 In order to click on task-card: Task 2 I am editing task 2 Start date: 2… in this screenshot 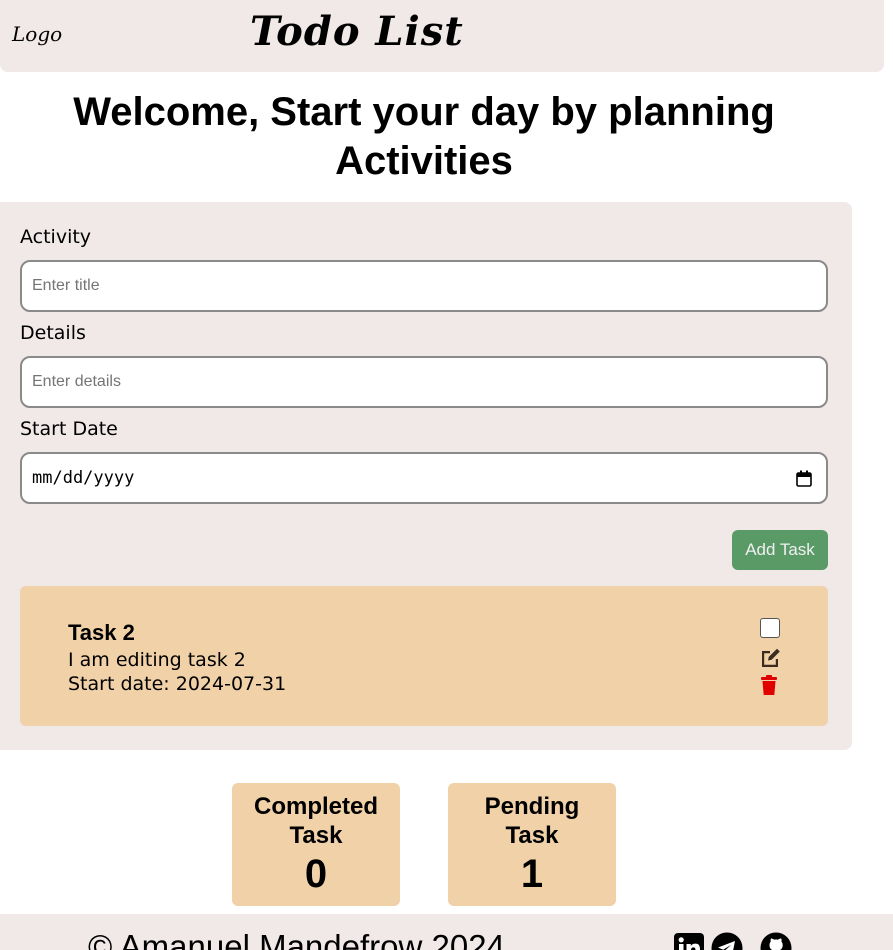, I will do `click(424, 656)`.